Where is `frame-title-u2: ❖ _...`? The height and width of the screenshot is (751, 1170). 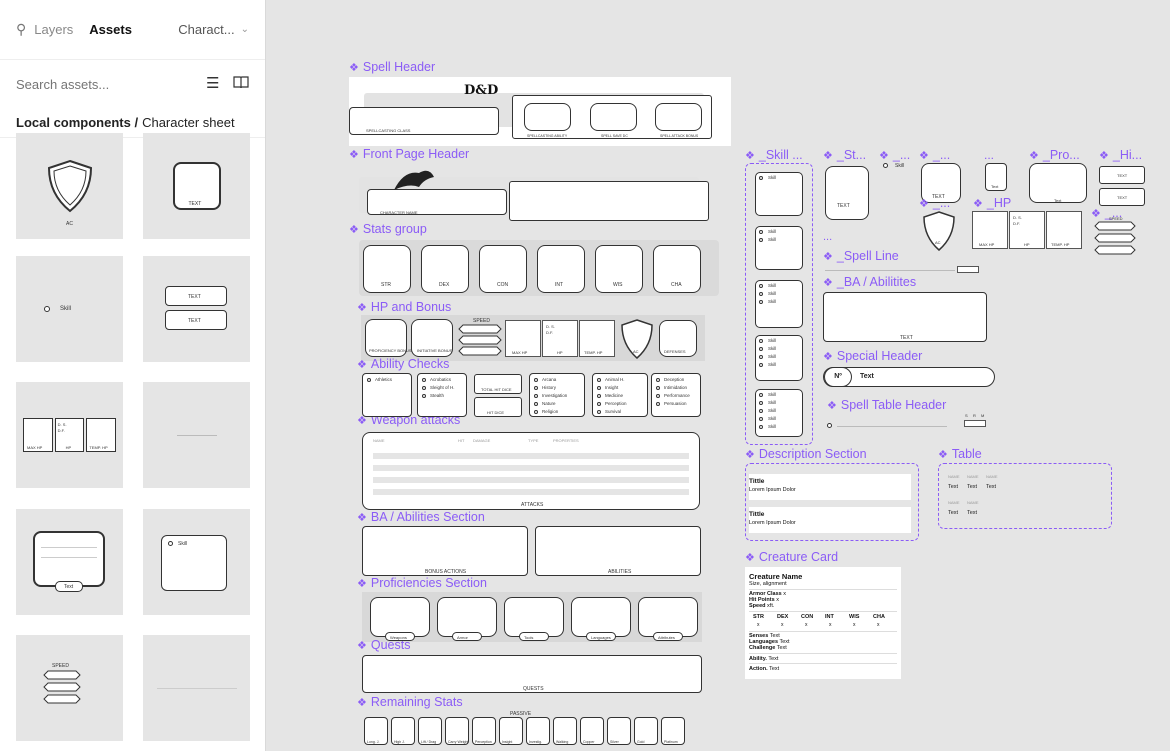 frame-title-u2: ❖ _... is located at coordinates (934, 155).